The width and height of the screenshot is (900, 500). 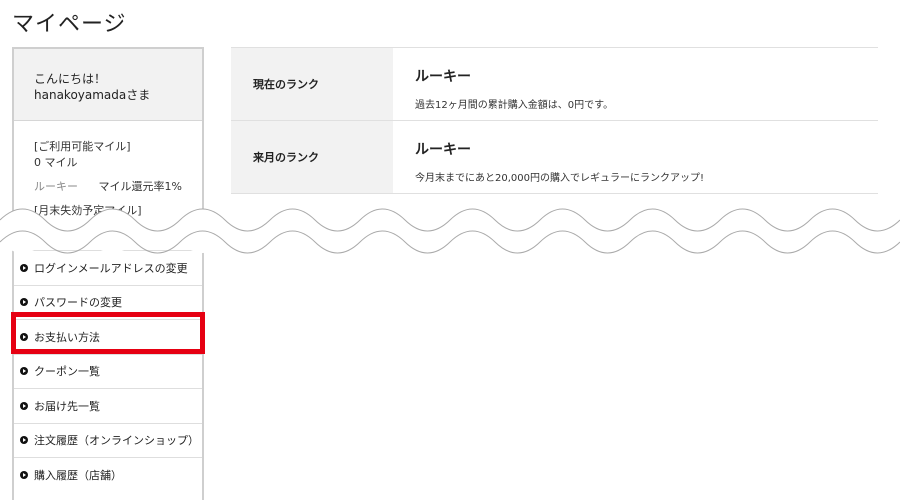 I want to click on rank-value: ルーキー 過去12ヶ月間の累計購入金額は、0円です。, so click(x=635, y=84).